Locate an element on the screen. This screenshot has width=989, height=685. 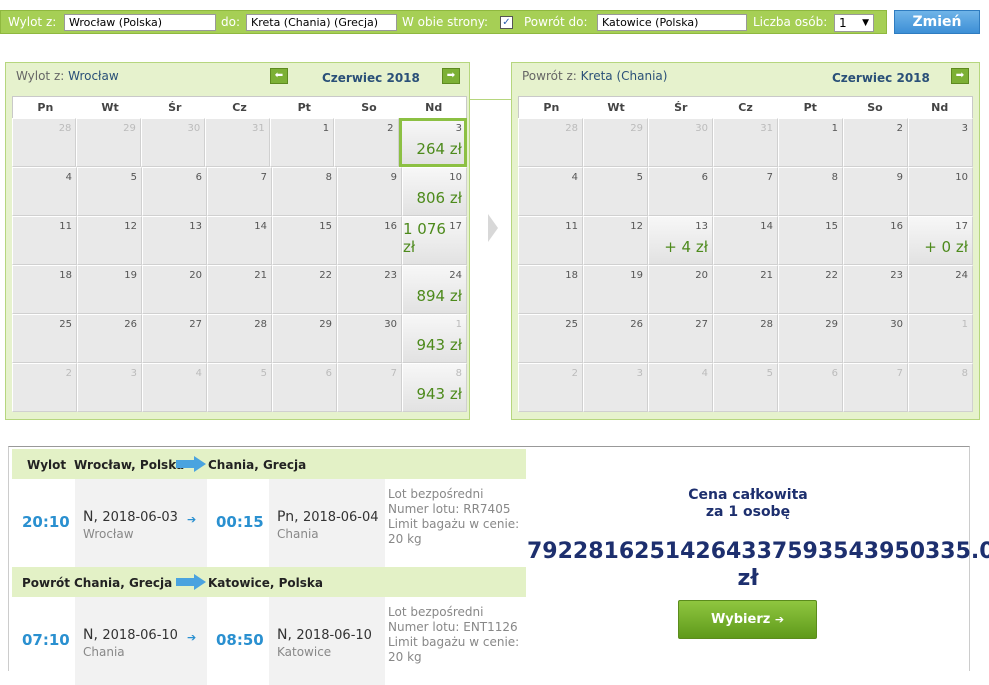
calendar-day: 5 is located at coordinates (239, 387).